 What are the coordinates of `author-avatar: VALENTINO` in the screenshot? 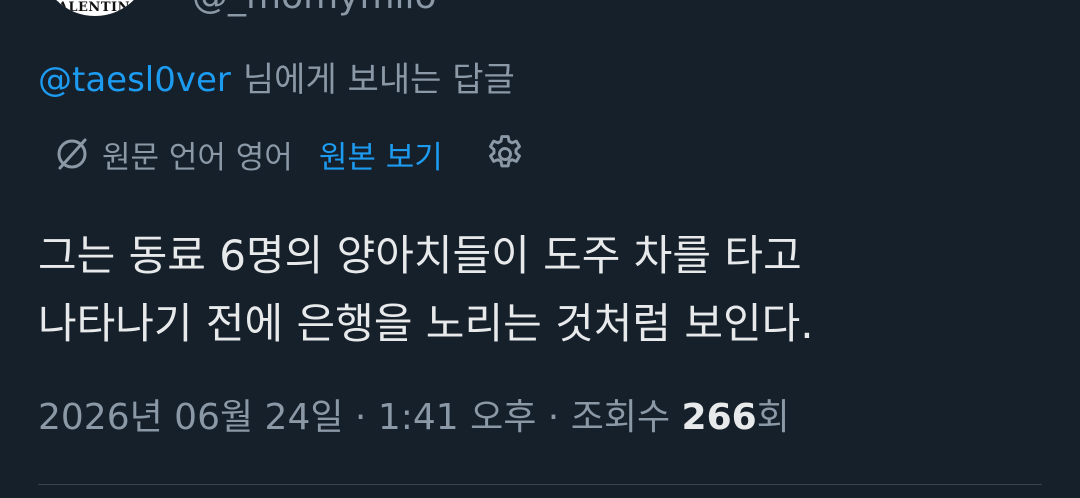 It's located at (95, 8).